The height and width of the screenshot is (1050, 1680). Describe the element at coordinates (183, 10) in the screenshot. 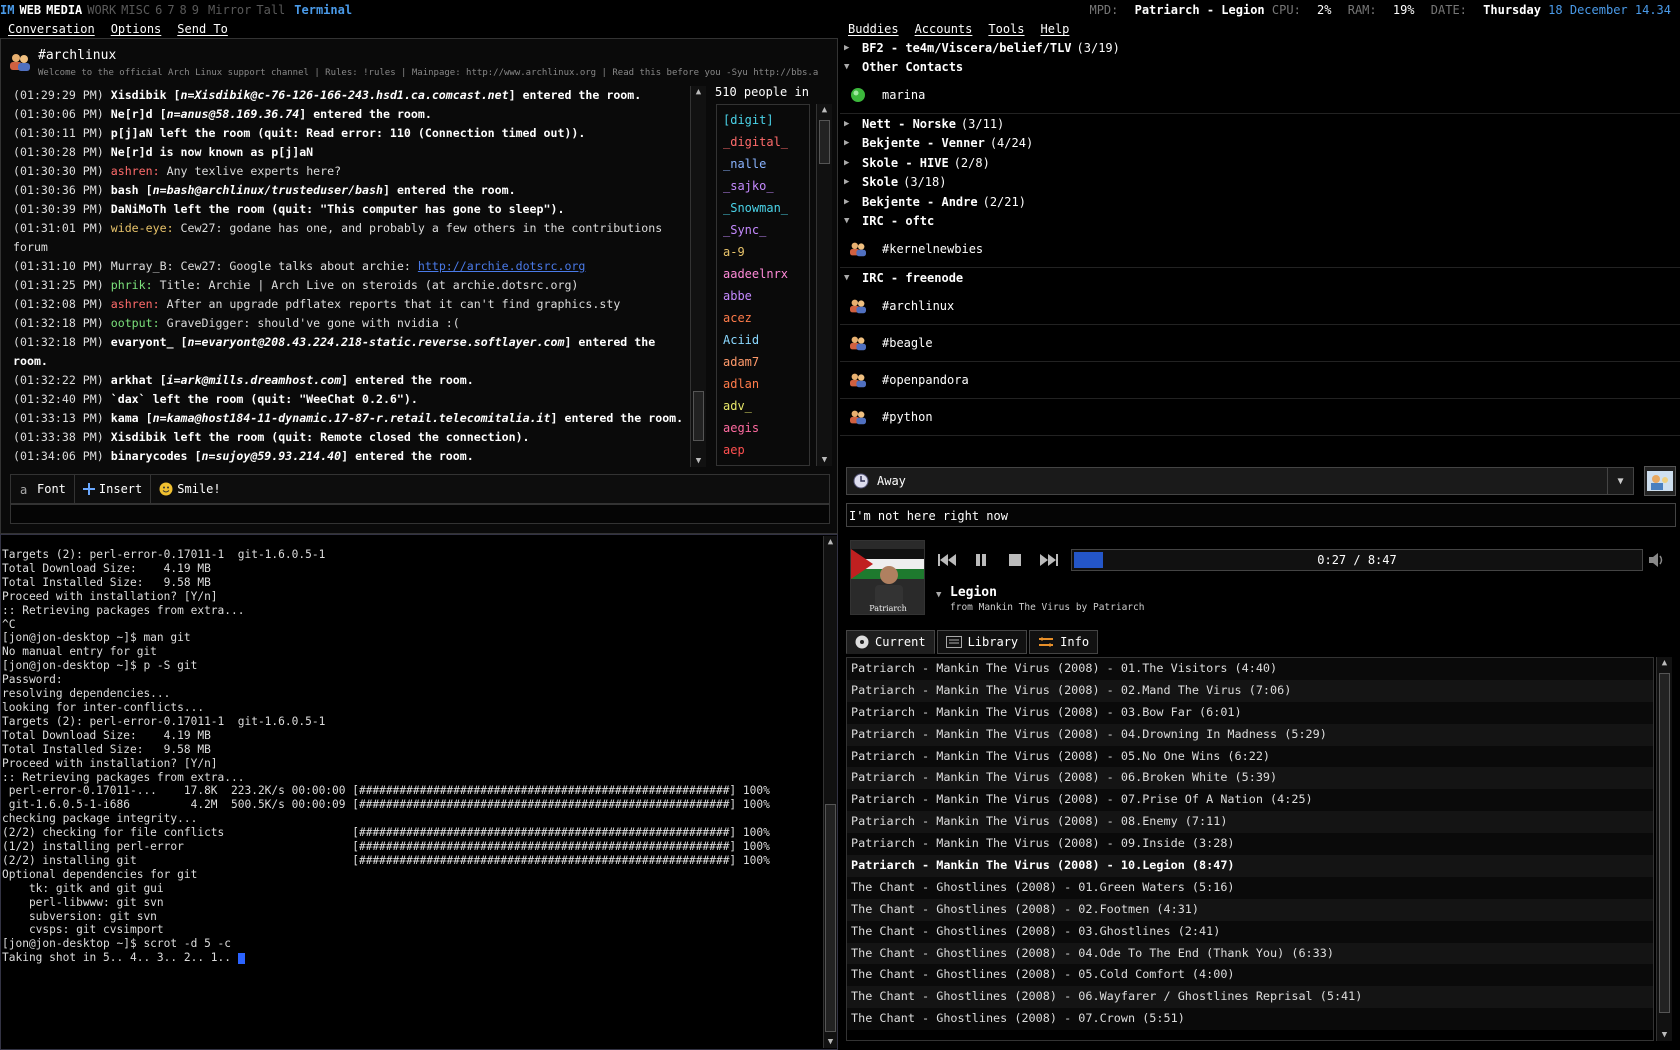

I see `tag-8: 8` at that location.